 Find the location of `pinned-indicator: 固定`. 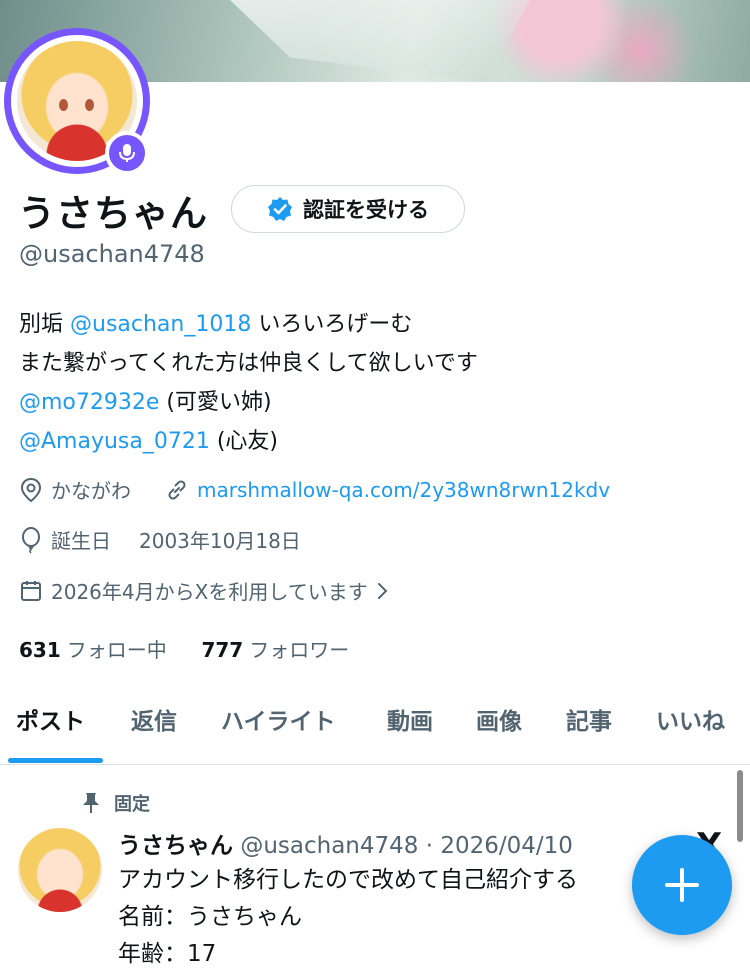

pinned-indicator: 固定 is located at coordinates (115, 803).